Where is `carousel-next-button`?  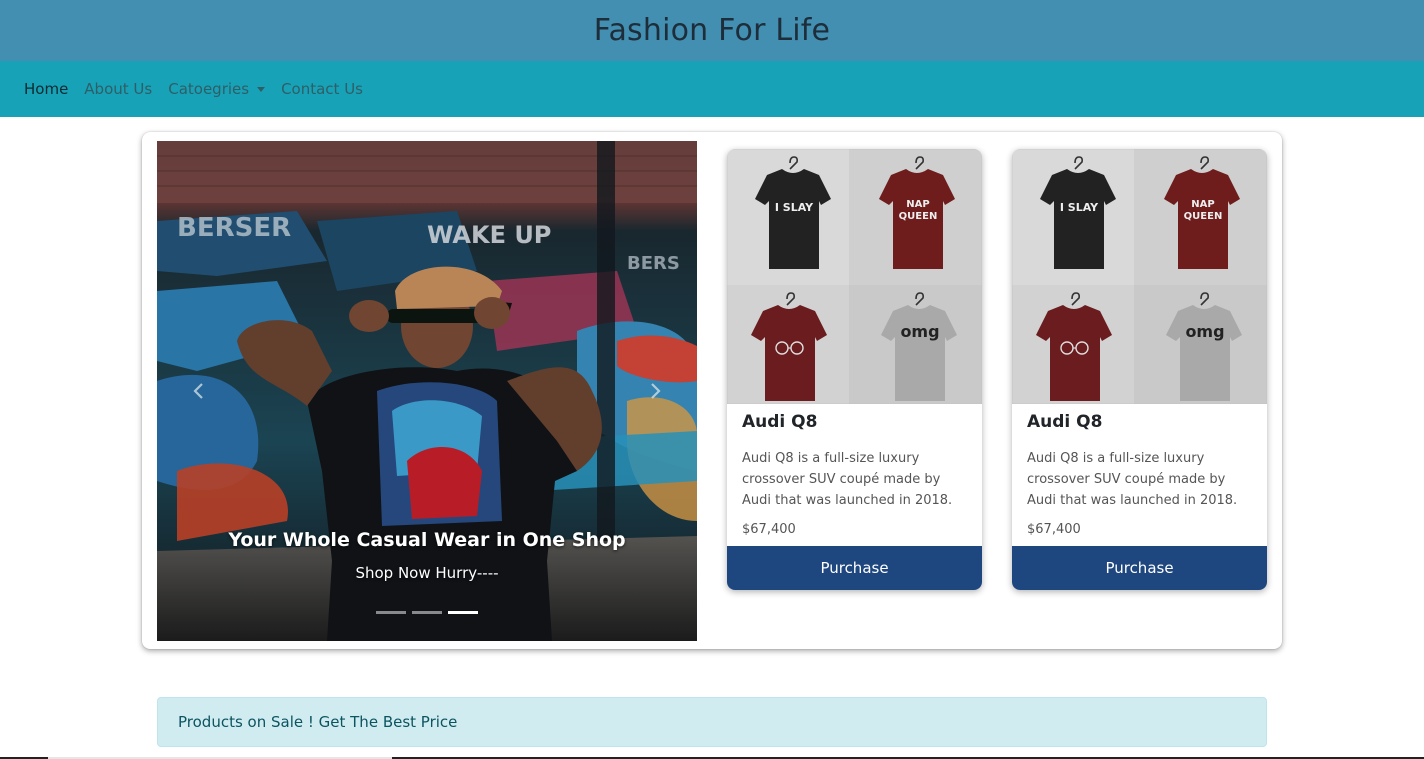 carousel-next-button is located at coordinates (656, 391).